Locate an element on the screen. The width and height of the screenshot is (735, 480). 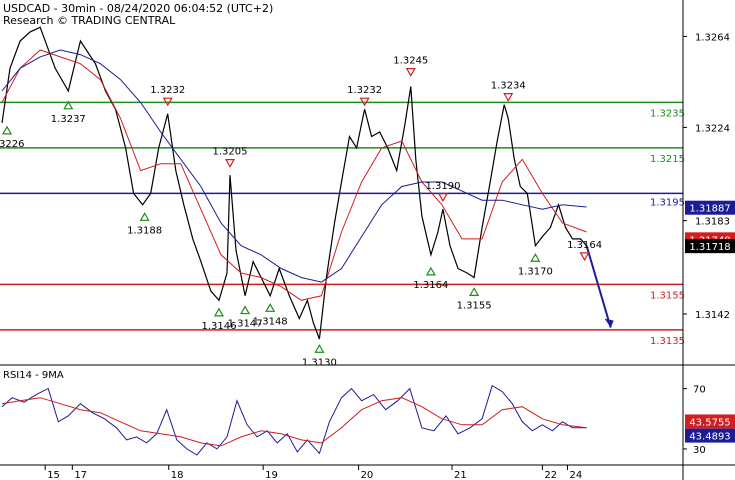
level-label-resistance: 1.3215 is located at coordinates (667, 159).